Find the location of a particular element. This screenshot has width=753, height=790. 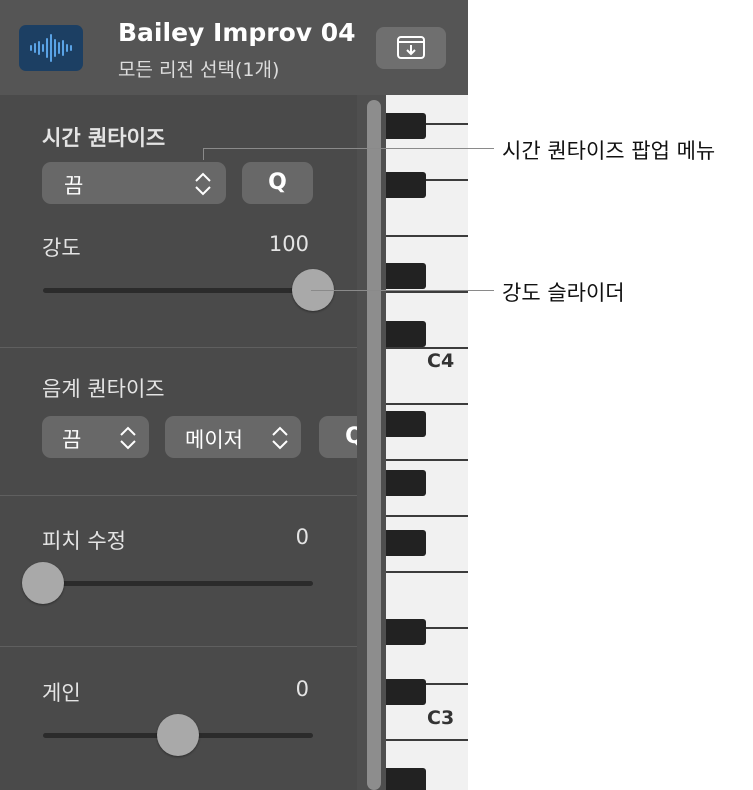

scrollbar-thumb is located at coordinates (374, 445).